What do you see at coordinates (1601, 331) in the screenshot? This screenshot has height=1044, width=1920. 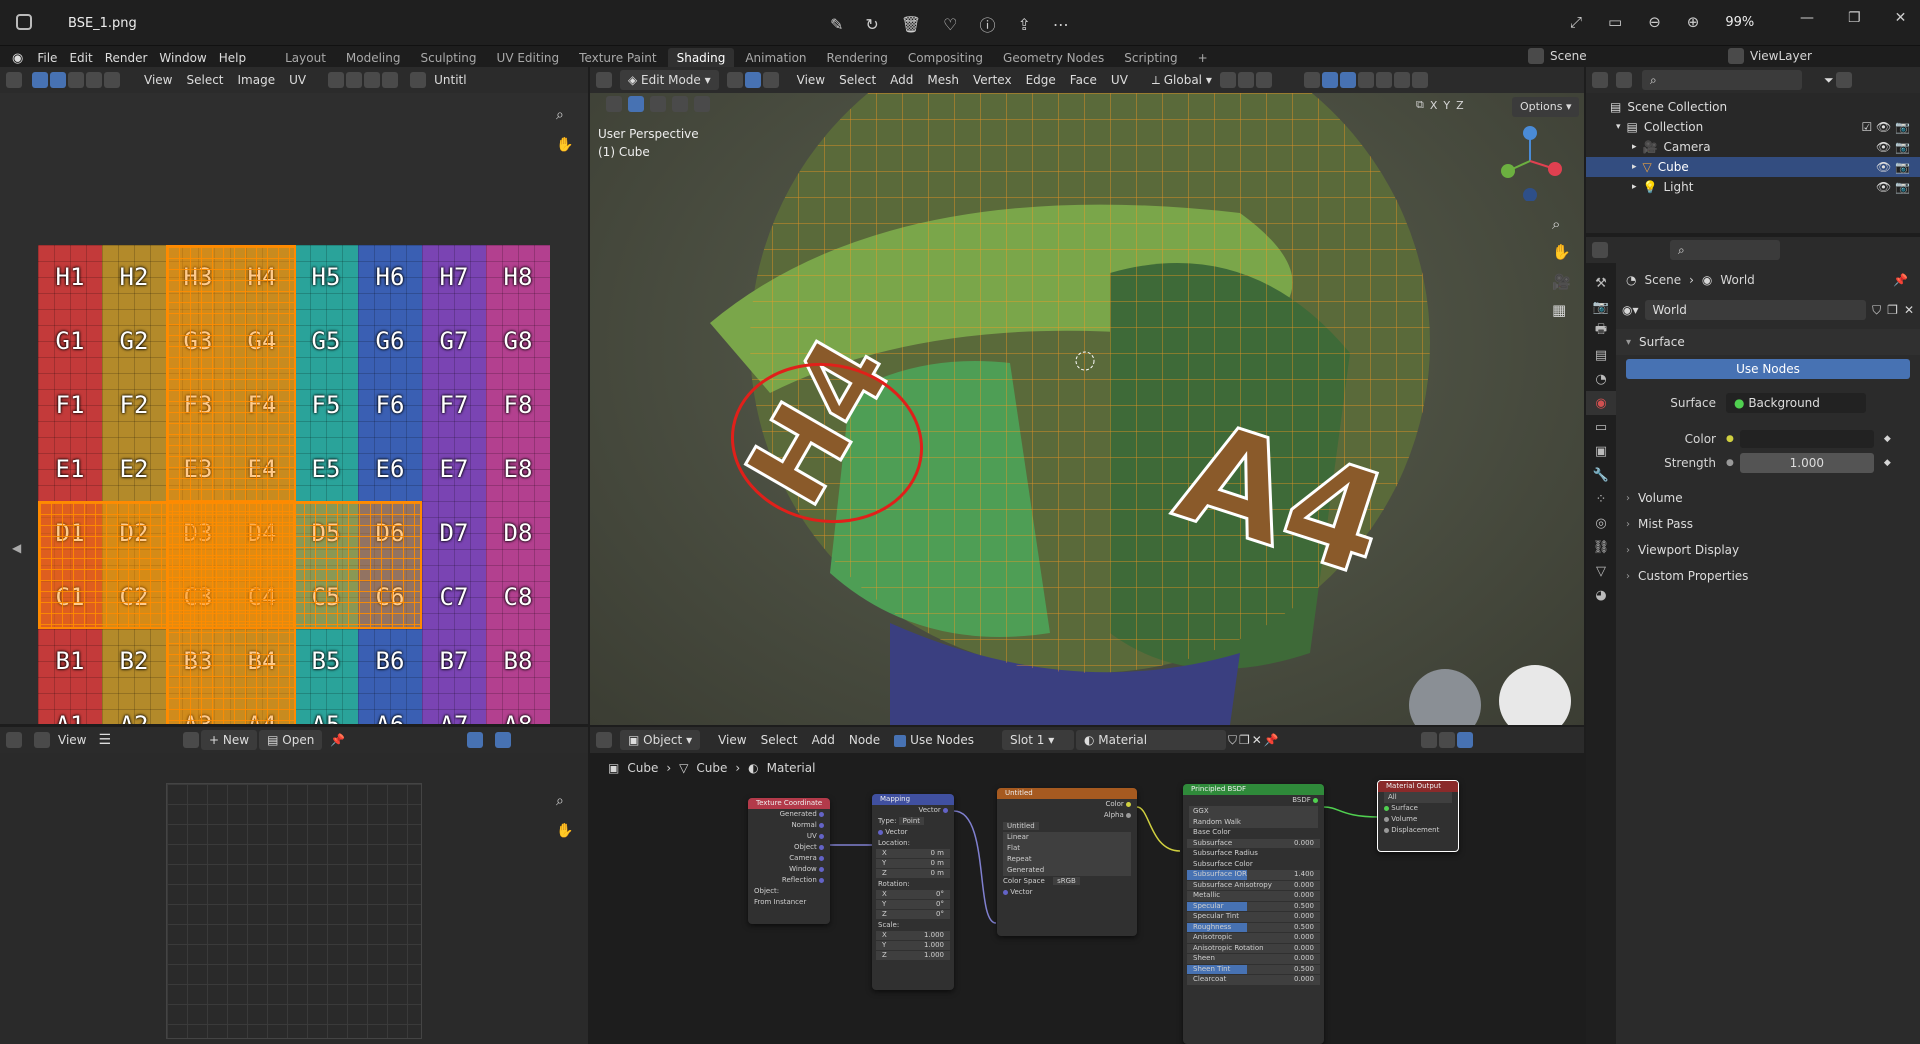 I see `output-tab-icon: 🖶` at bounding box center [1601, 331].